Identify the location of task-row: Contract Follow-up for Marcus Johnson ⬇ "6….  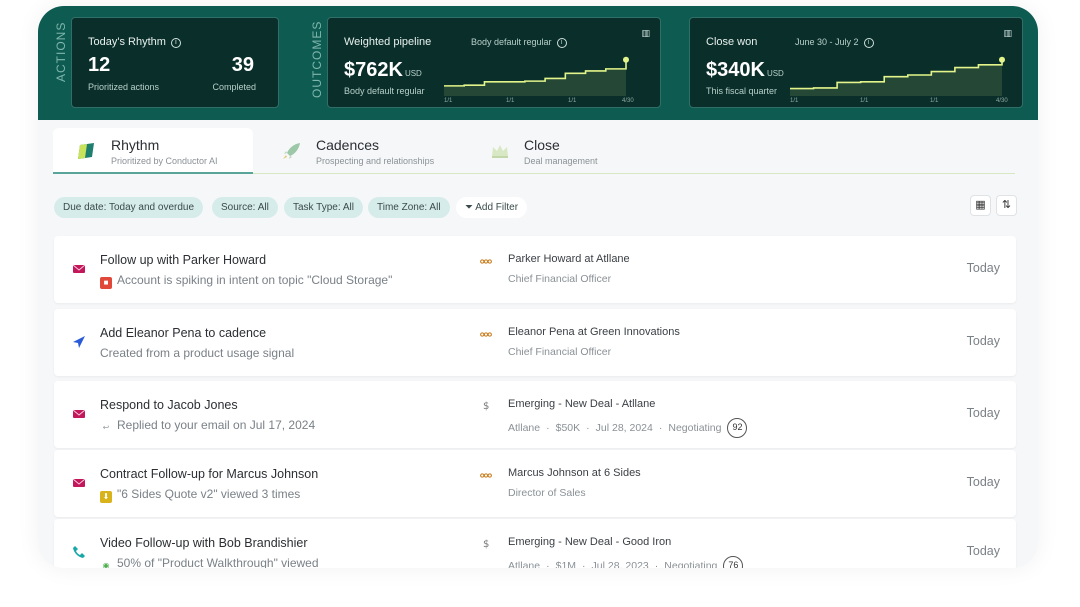
(535, 483).